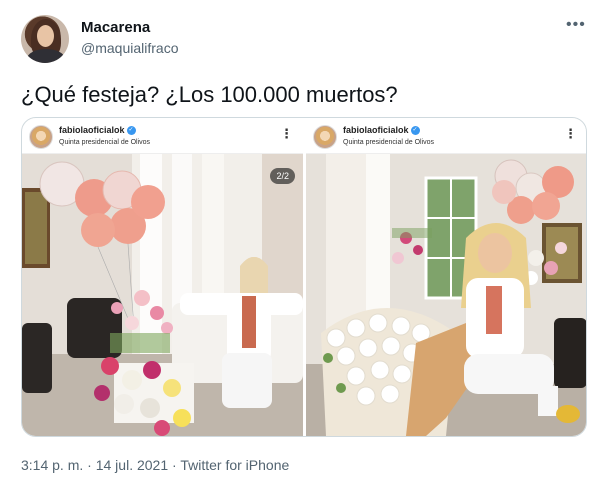  What do you see at coordinates (45, 36) in the screenshot?
I see `avatar-face` at bounding box center [45, 36].